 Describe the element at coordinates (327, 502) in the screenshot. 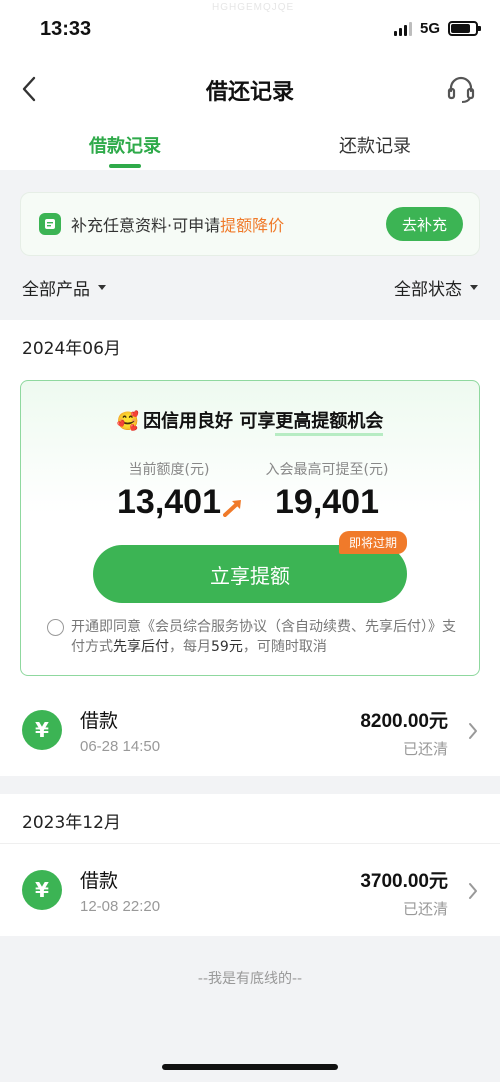

I see `member-quota-value: 19,401` at that location.